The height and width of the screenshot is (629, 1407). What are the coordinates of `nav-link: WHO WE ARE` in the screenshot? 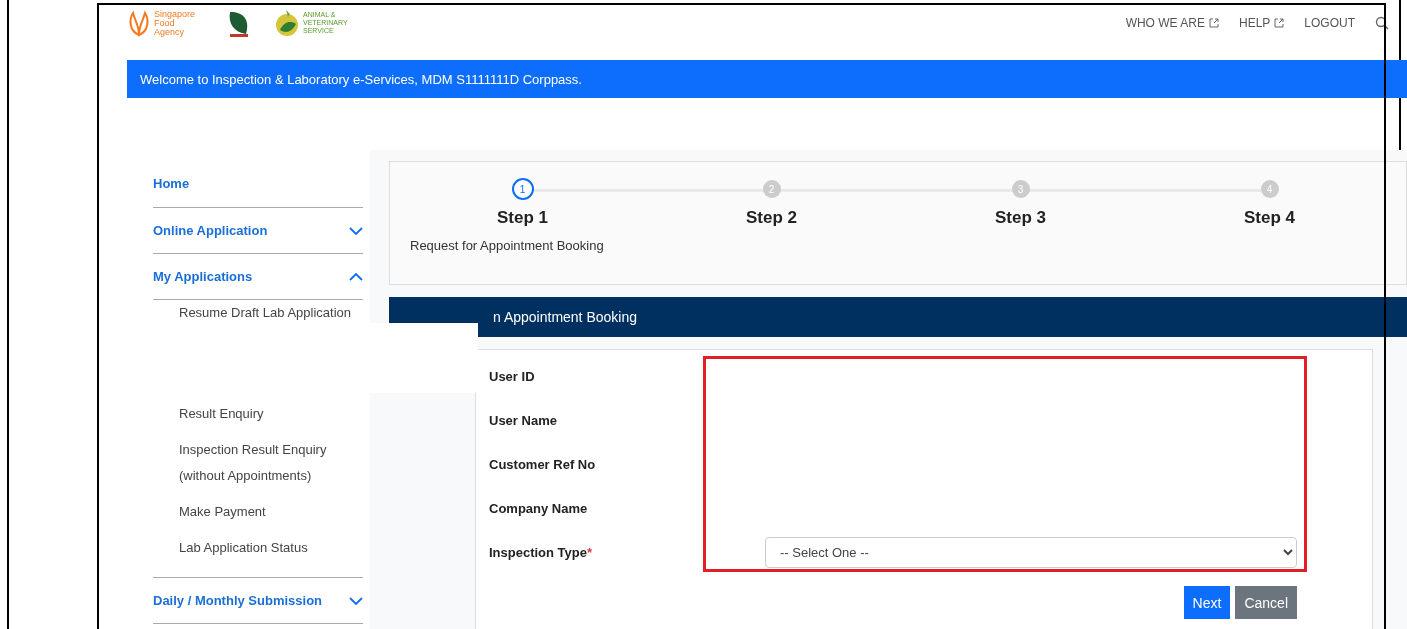 It's located at (1172, 23).